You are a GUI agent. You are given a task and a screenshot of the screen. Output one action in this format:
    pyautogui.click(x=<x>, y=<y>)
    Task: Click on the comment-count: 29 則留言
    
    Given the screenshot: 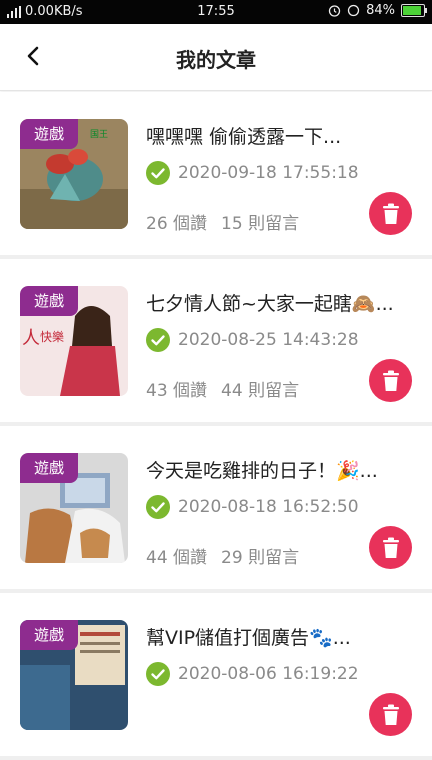 What is the action you would take?
    pyautogui.click(x=260, y=558)
    